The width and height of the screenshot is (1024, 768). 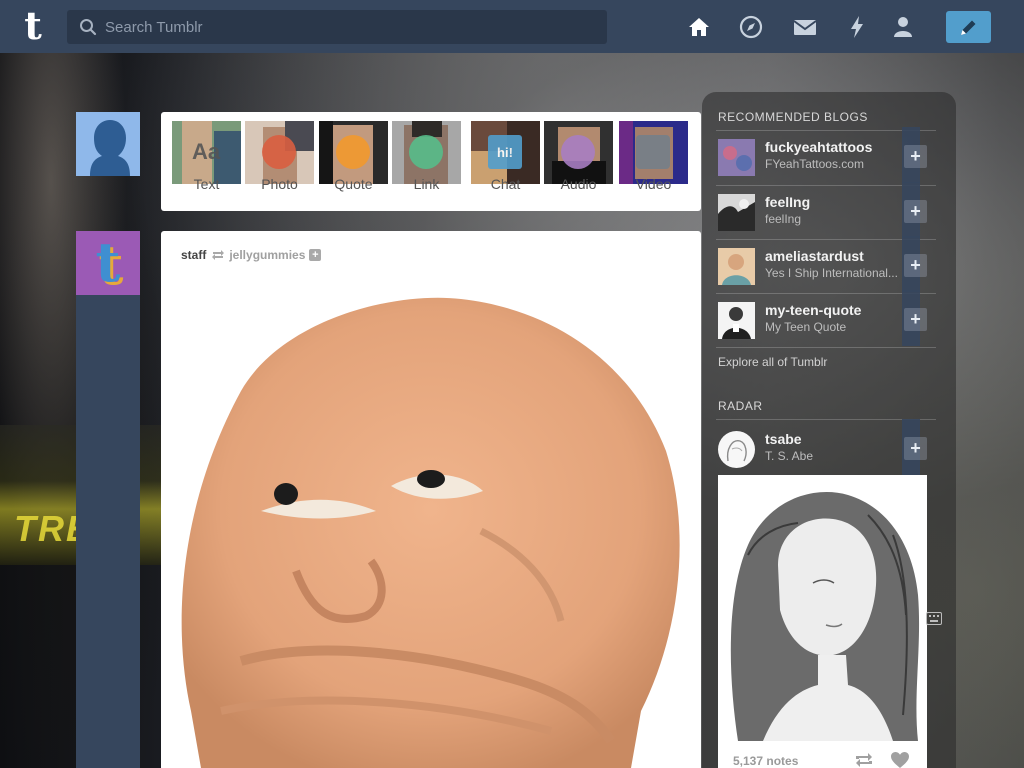 I want to click on top-header: t, so click(x=512, y=26).